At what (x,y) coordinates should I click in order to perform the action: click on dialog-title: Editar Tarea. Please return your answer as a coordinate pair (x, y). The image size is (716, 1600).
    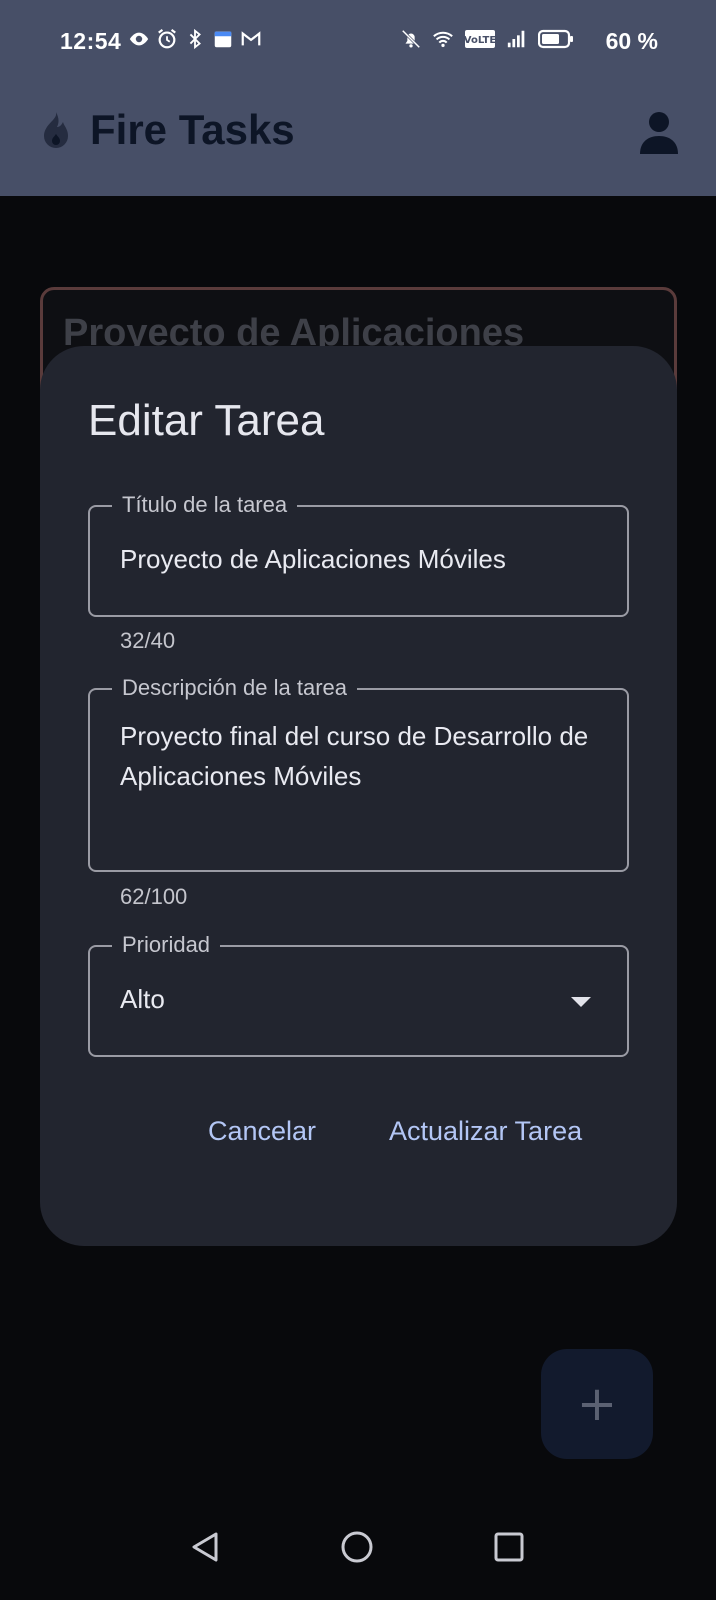
    Looking at the image, I should click on (206, 420).